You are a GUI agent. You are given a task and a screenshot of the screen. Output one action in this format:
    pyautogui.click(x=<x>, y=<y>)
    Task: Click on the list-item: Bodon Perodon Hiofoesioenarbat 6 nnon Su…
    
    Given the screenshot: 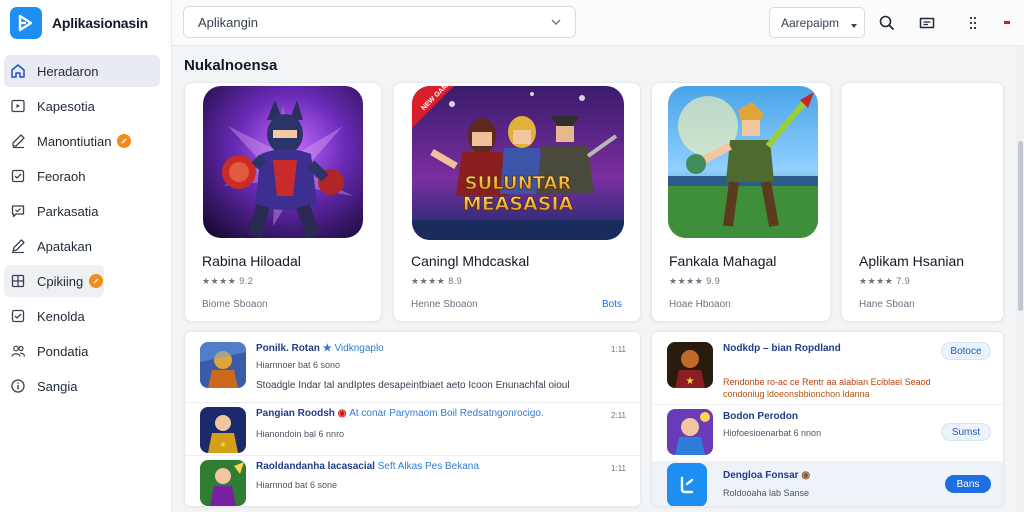 What is the action you would take?
    pyautogui.click(x=827, y=433)
    